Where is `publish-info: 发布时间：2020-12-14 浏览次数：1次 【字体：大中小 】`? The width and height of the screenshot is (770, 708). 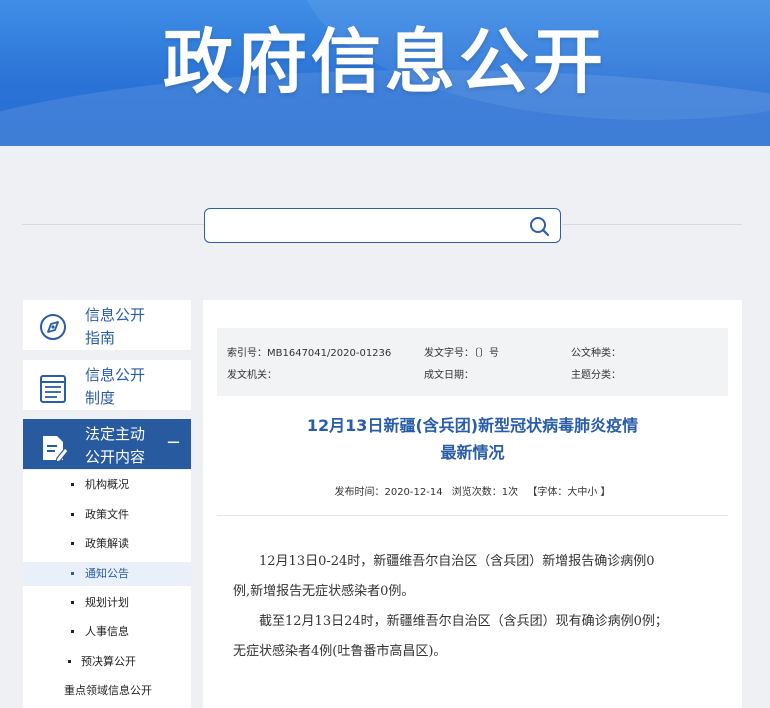 publish-info: 发布时间：2020-12-14 浏览次数：1次 【字体：大中小 】 is located at coordinates (472, 490).